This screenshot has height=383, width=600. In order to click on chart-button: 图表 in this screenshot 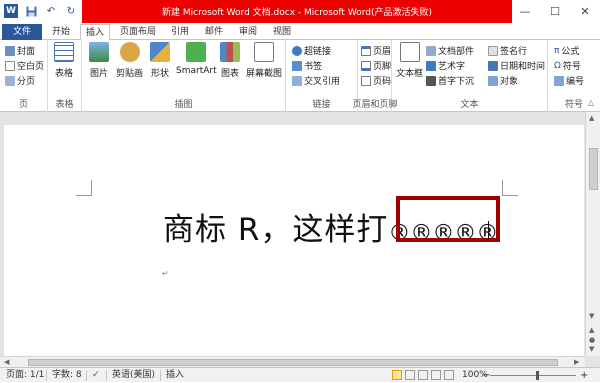, I will do `click(230, 60)`.